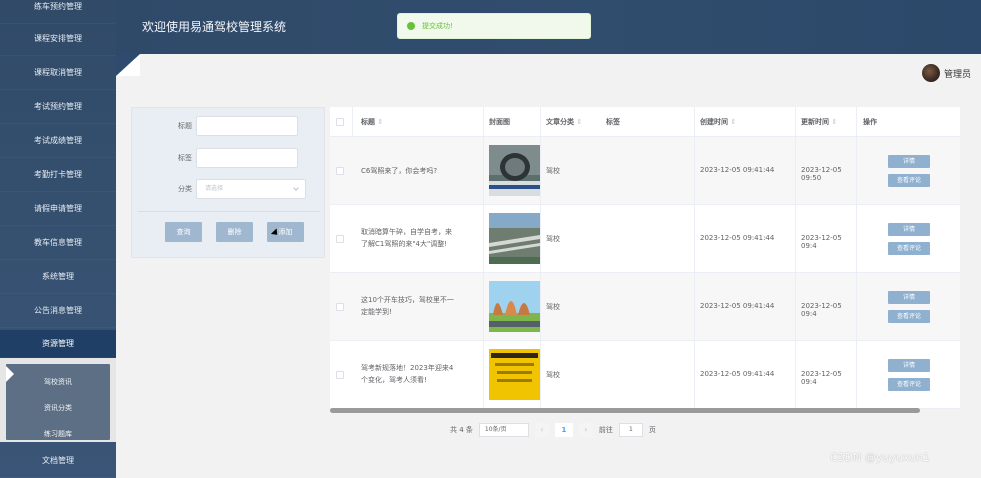 The width and height of the screenshot is (981, 478). I want to click on query-button: 查询, so click(183, 232).